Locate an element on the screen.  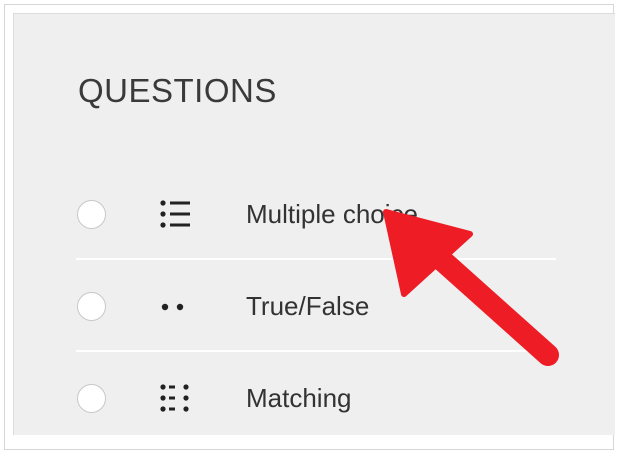
question-type-label: Multiple choice is located at coordinates (332, 214).